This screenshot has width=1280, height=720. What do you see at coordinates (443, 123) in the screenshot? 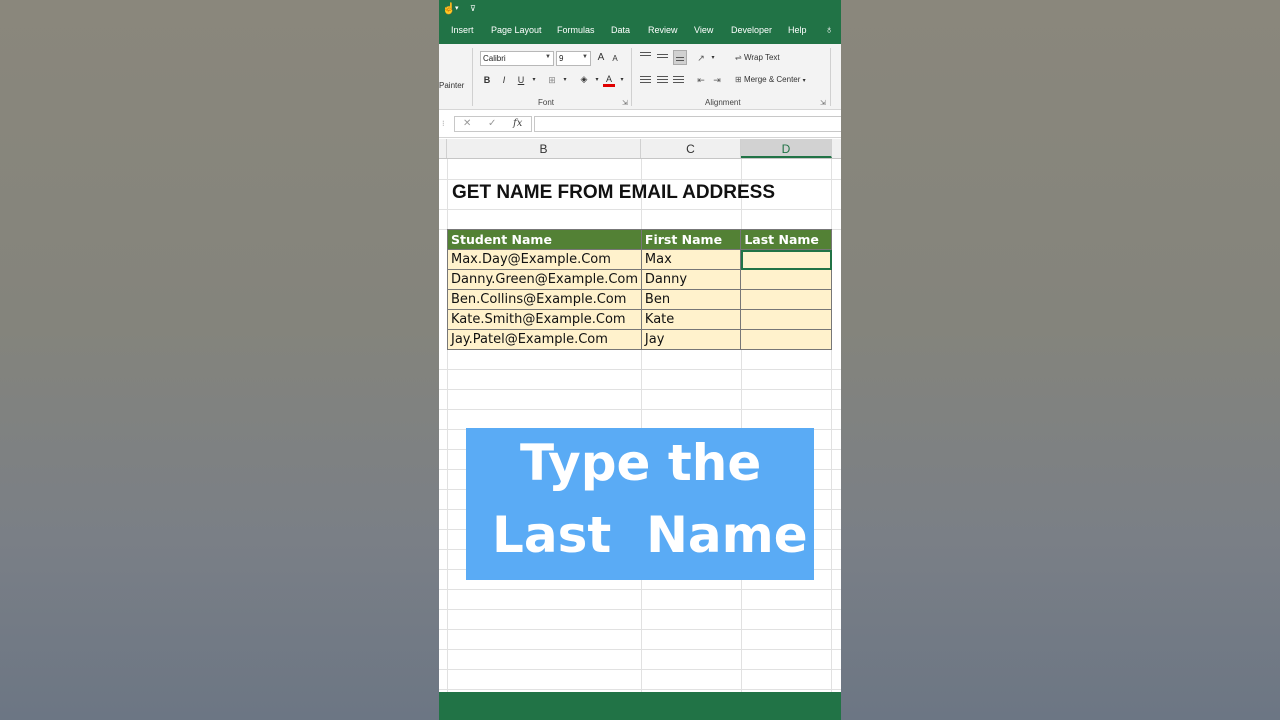
I see `grip-icon: ⁝` at bounding box center [443, 123].